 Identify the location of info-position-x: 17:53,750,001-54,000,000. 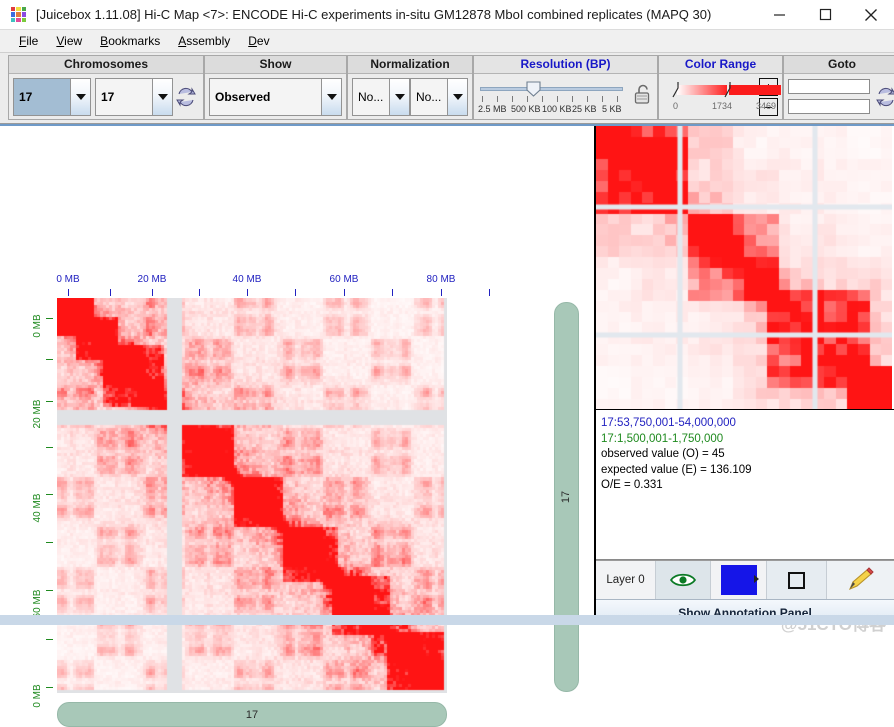
(668, 423).